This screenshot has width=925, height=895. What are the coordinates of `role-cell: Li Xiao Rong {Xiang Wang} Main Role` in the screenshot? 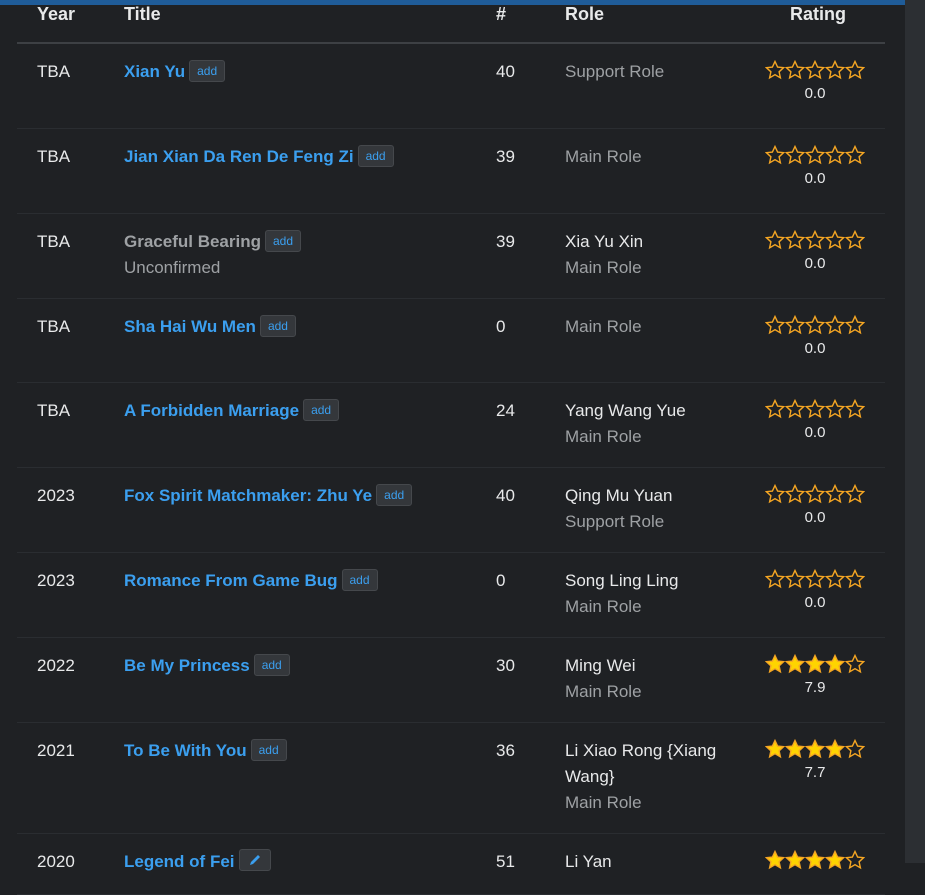 It's located at (650, 777).